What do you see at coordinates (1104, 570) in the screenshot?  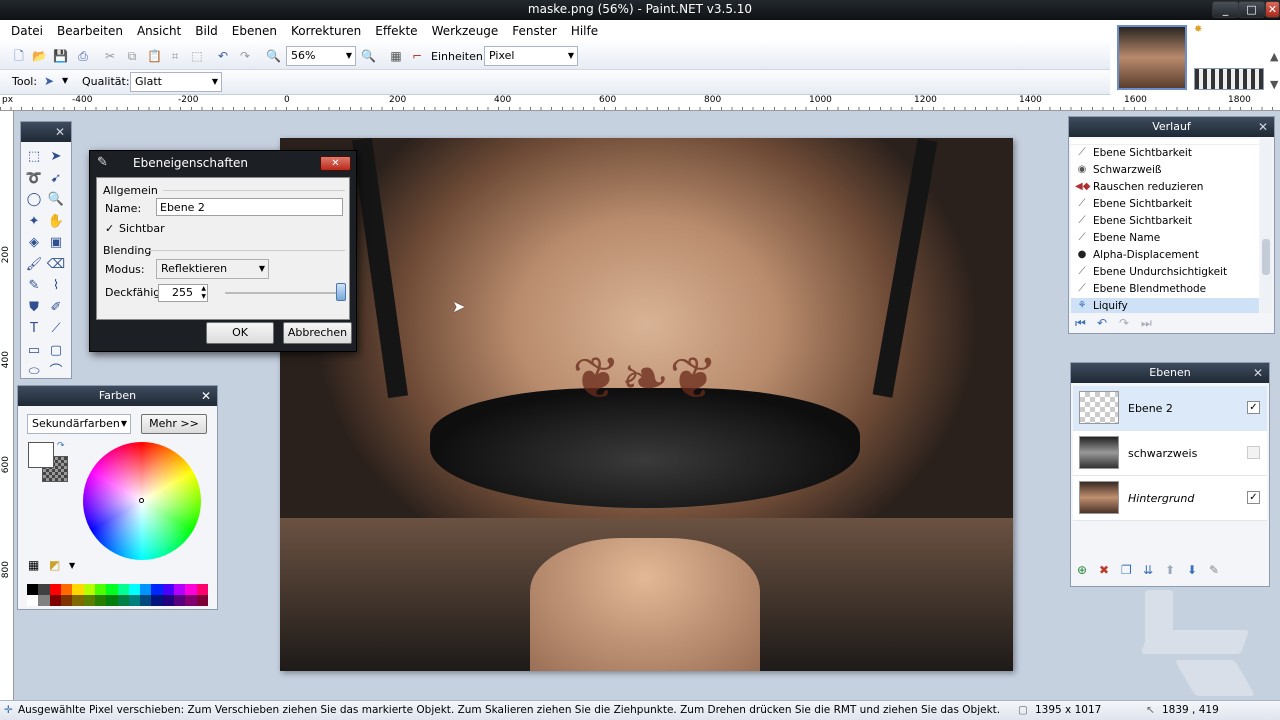 I see `delete-layer-icon: ✖` at bounding box center [1104, 570].